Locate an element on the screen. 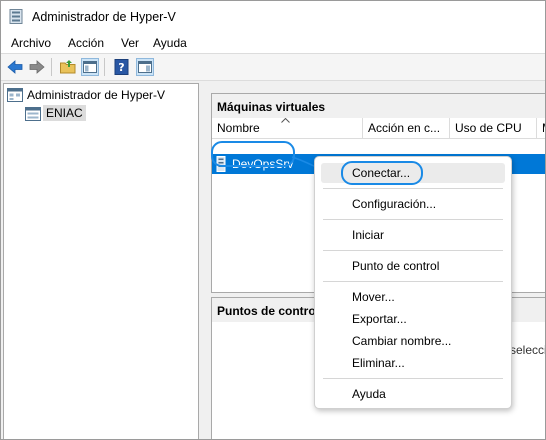 This screenshot has width=546, height=440. menu-accion: Acción is located at coordinates (86, 43).